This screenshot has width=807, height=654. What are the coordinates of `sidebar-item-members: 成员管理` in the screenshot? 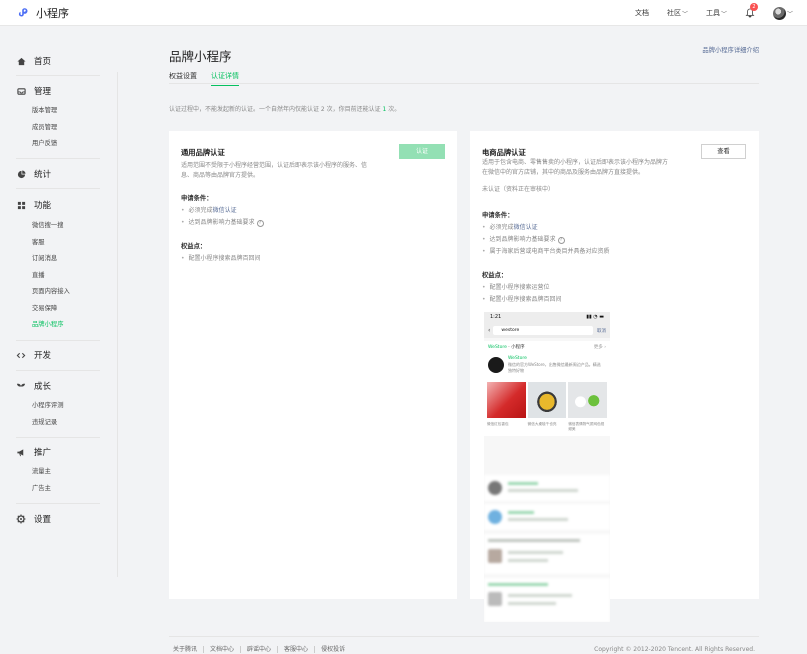 It's located at (58, 128).